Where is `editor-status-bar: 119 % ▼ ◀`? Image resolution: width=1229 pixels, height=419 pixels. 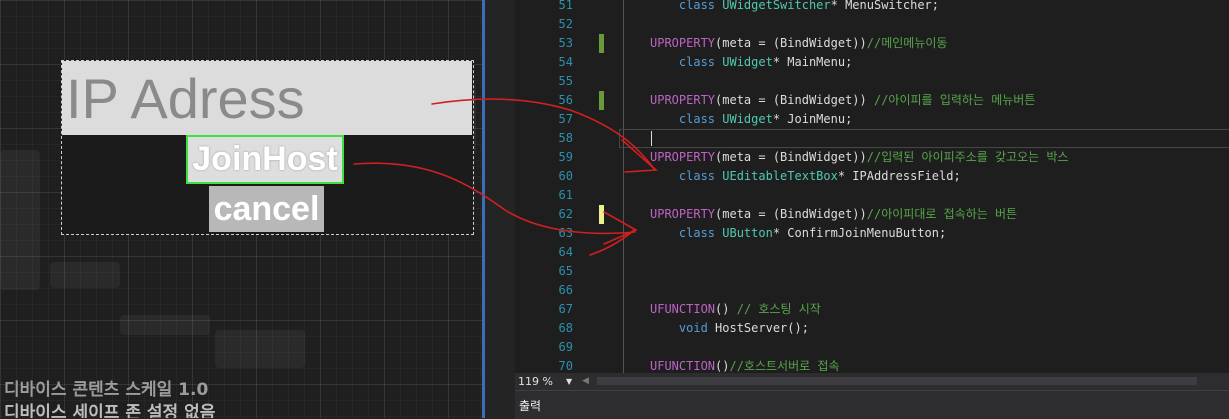
editor-status-bar: 119 % ▼ ◀ is located at coordinates (872, 381).